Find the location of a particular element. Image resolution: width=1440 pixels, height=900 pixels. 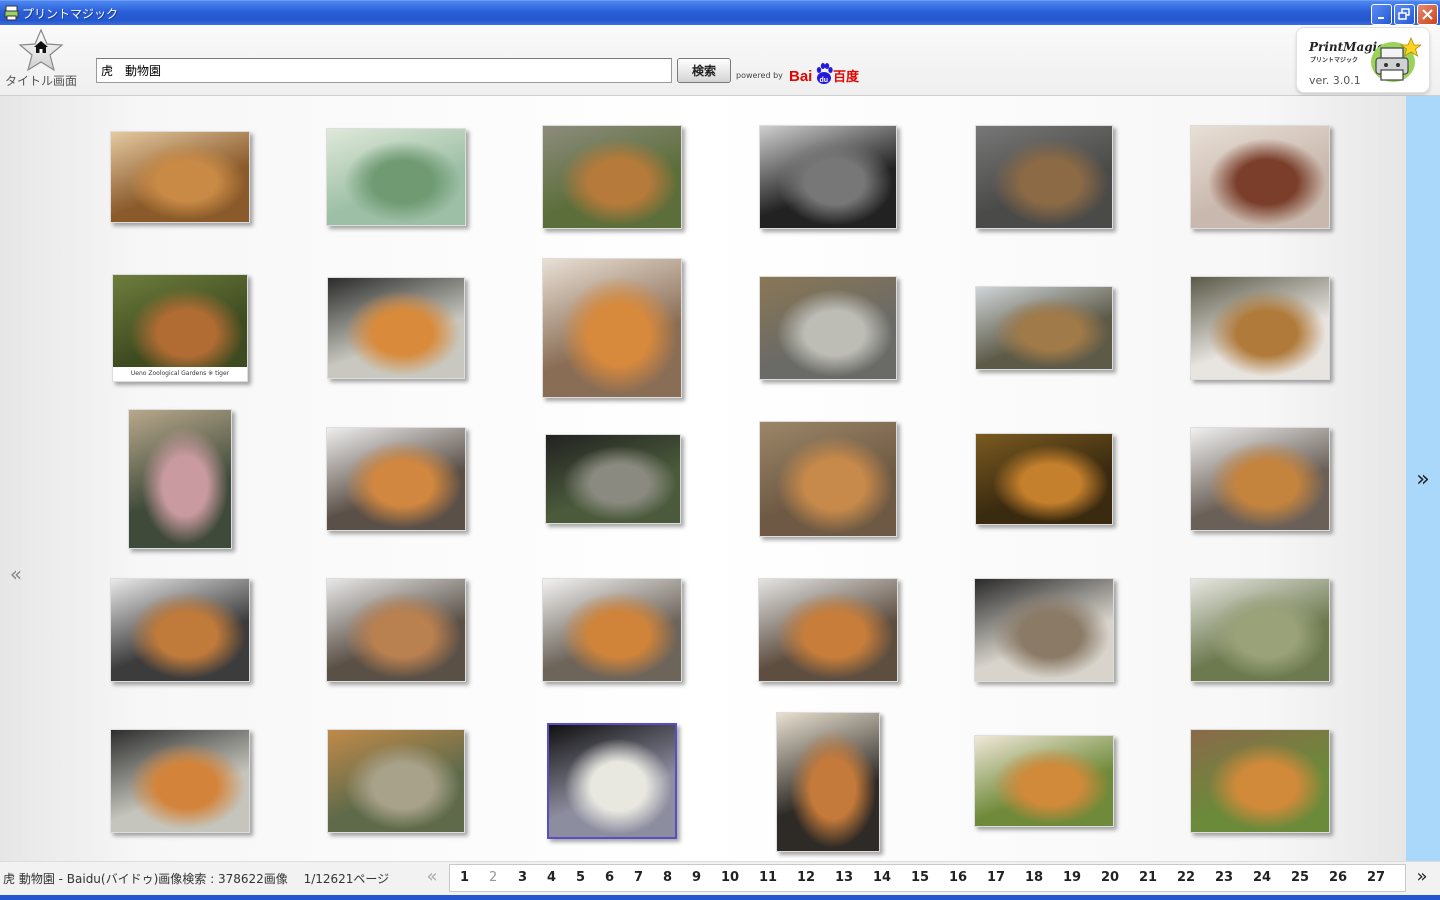

image-thumbnail: Ueno Zoological Gardens ※ tiger is located at coordinates (180, 328).